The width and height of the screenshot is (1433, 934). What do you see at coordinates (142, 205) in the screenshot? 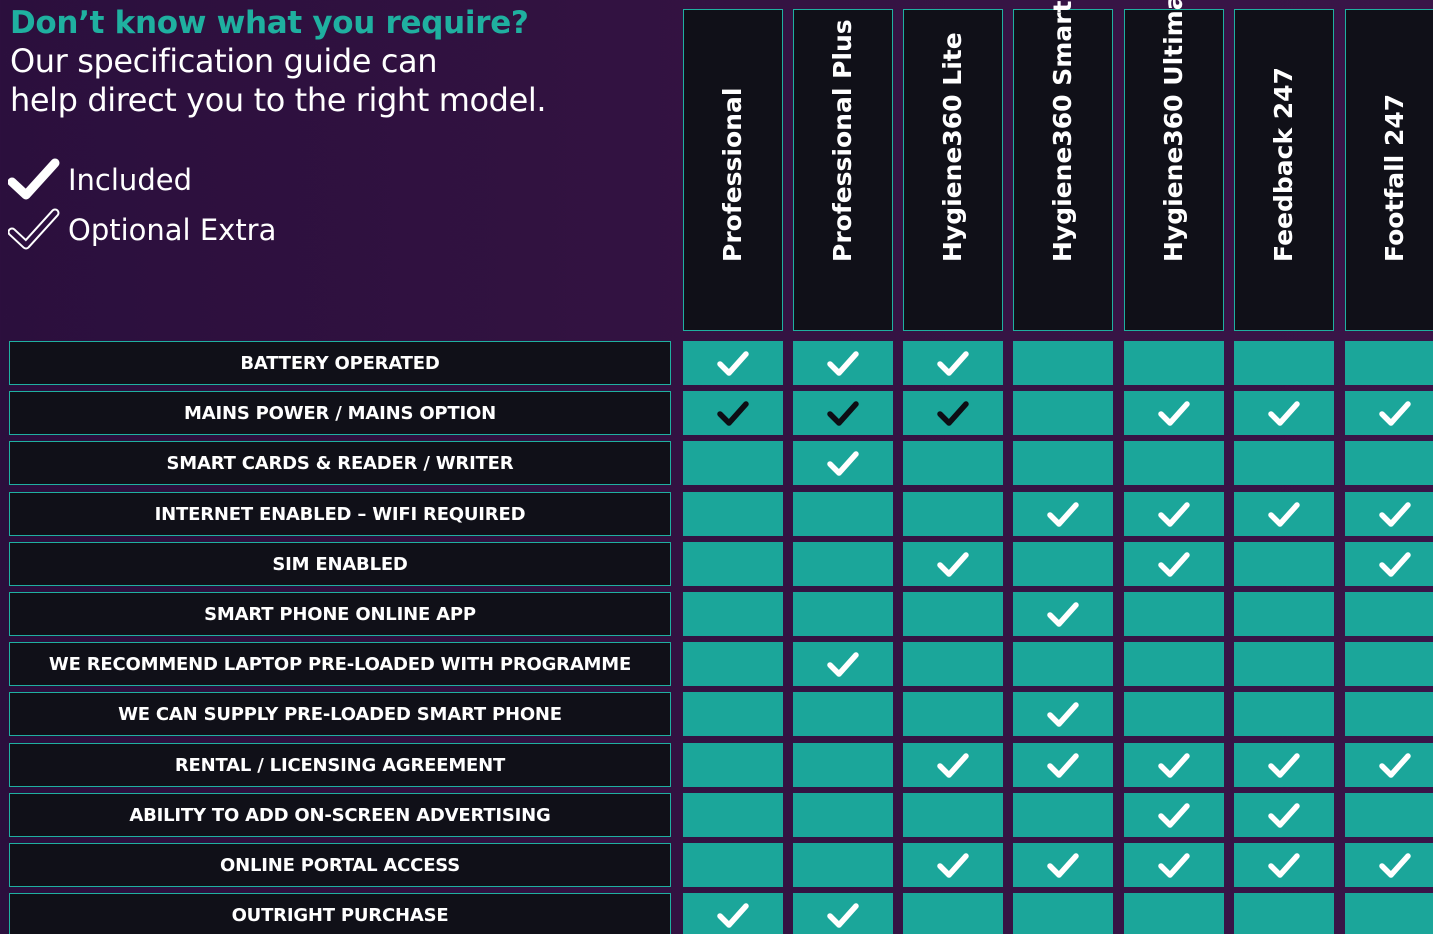
I see `legend: Included Optional Extra` at bounding box center [142, 205].